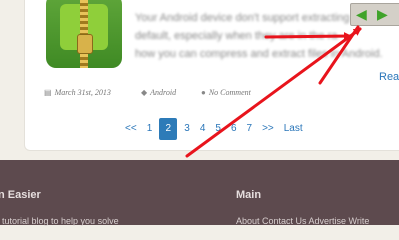 This screenshot has width=399, height=240. I want to click on post-comments: ● No Comment, so click(226, 92).